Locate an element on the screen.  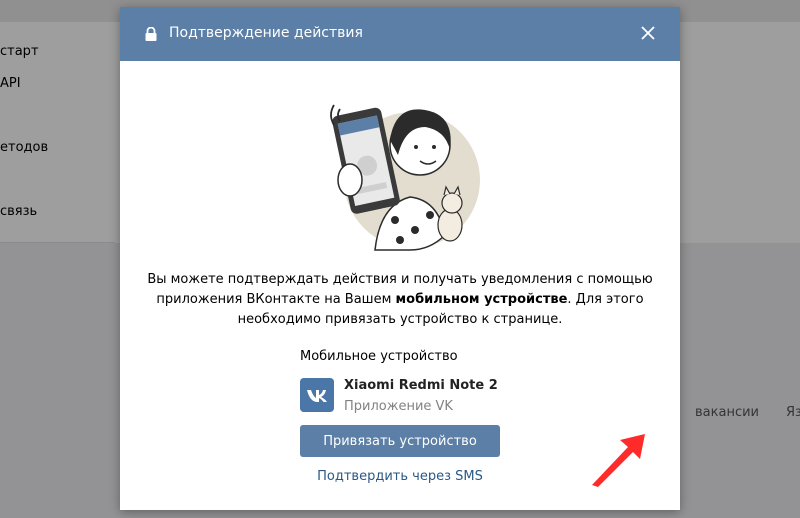
close-icon is located at coordinates (648, 33).